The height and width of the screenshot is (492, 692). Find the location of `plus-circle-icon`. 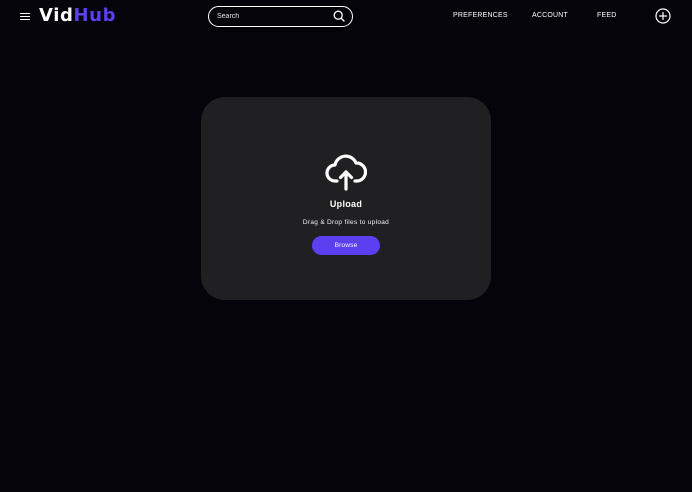

plus-circle-icon is located at coordinates (663, 16).